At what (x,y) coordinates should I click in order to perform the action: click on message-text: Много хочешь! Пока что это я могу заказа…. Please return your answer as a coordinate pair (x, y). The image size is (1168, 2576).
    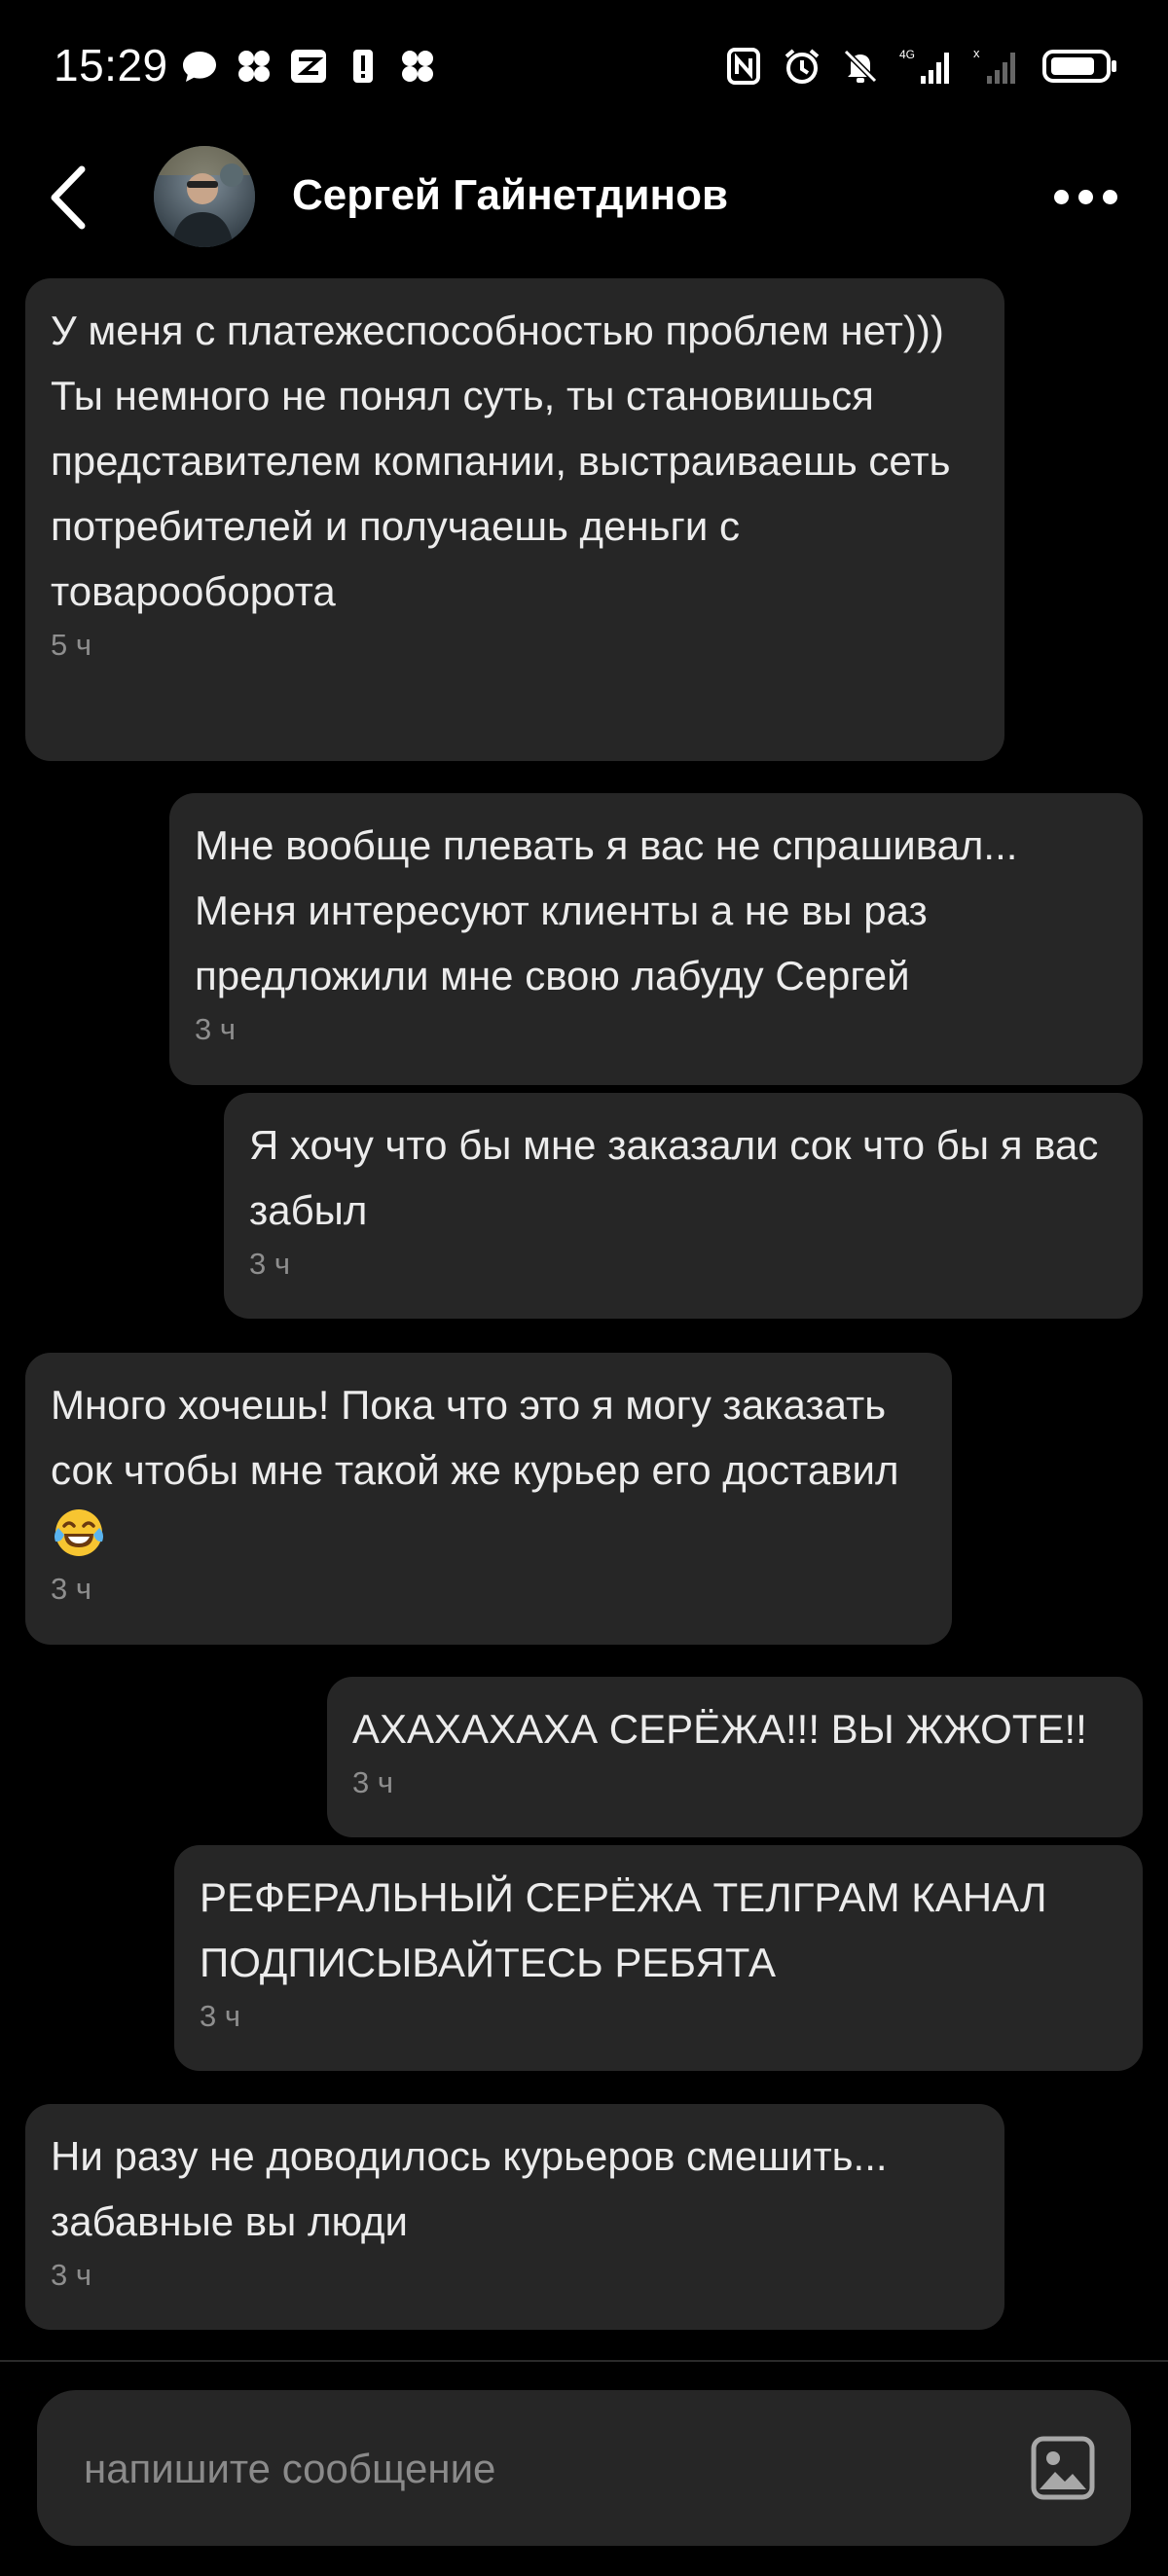
    Looking at the image, I should click on (489, 1470).